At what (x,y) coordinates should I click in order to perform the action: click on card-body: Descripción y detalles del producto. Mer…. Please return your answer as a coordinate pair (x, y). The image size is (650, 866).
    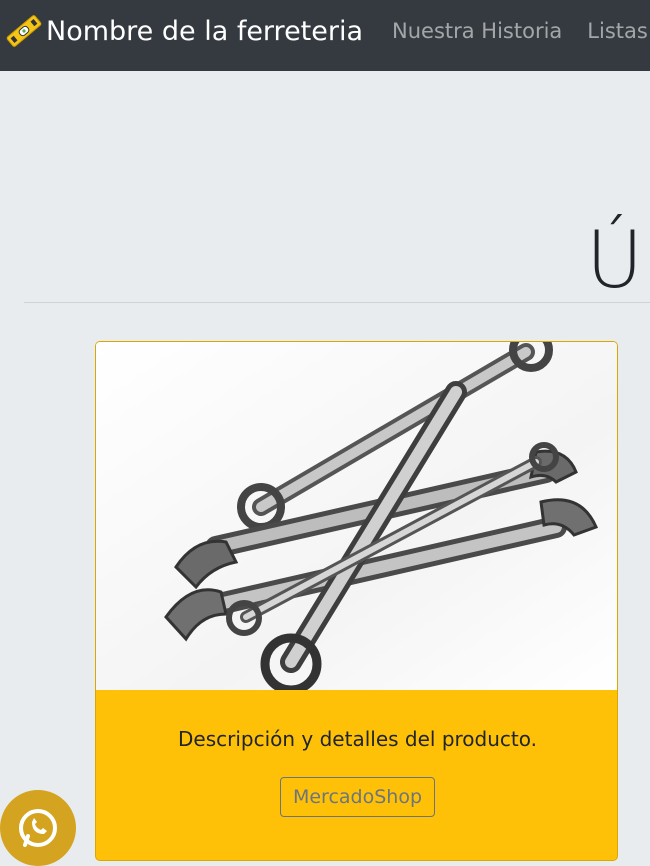
    Looking at the image, I should click on (356, 753).